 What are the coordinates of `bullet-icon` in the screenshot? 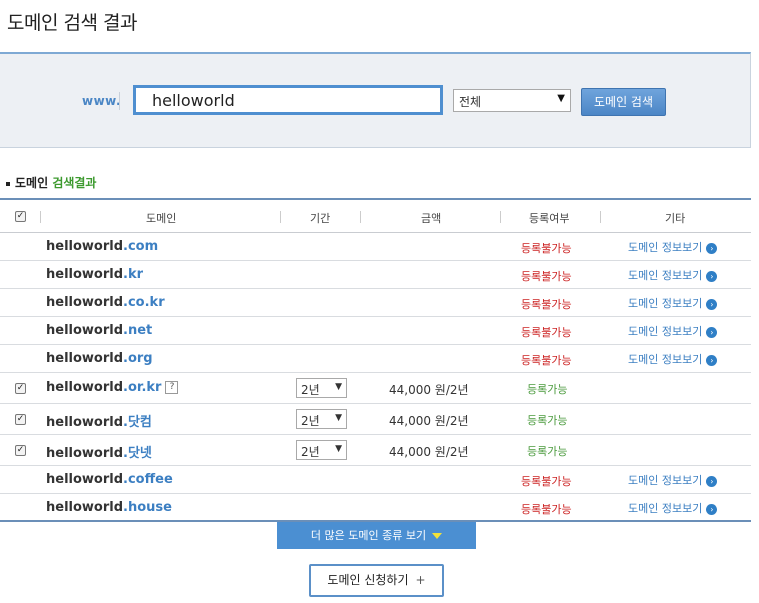 It's located at (8, 183).